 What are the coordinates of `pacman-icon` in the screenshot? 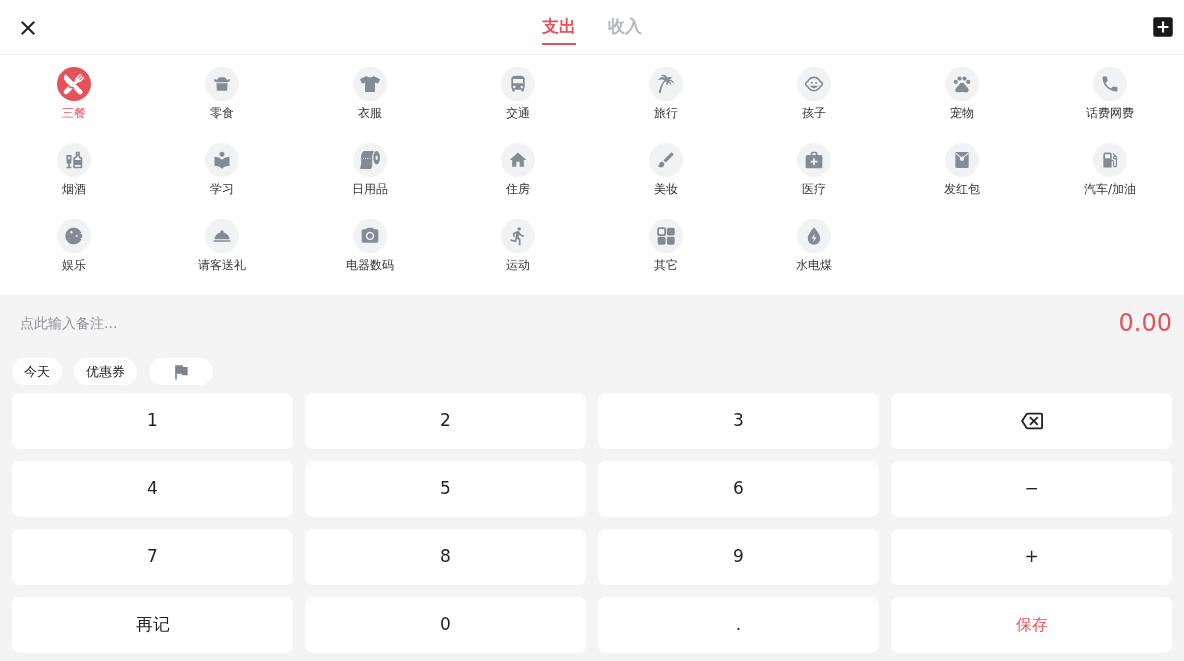 It's located at (74, 236).